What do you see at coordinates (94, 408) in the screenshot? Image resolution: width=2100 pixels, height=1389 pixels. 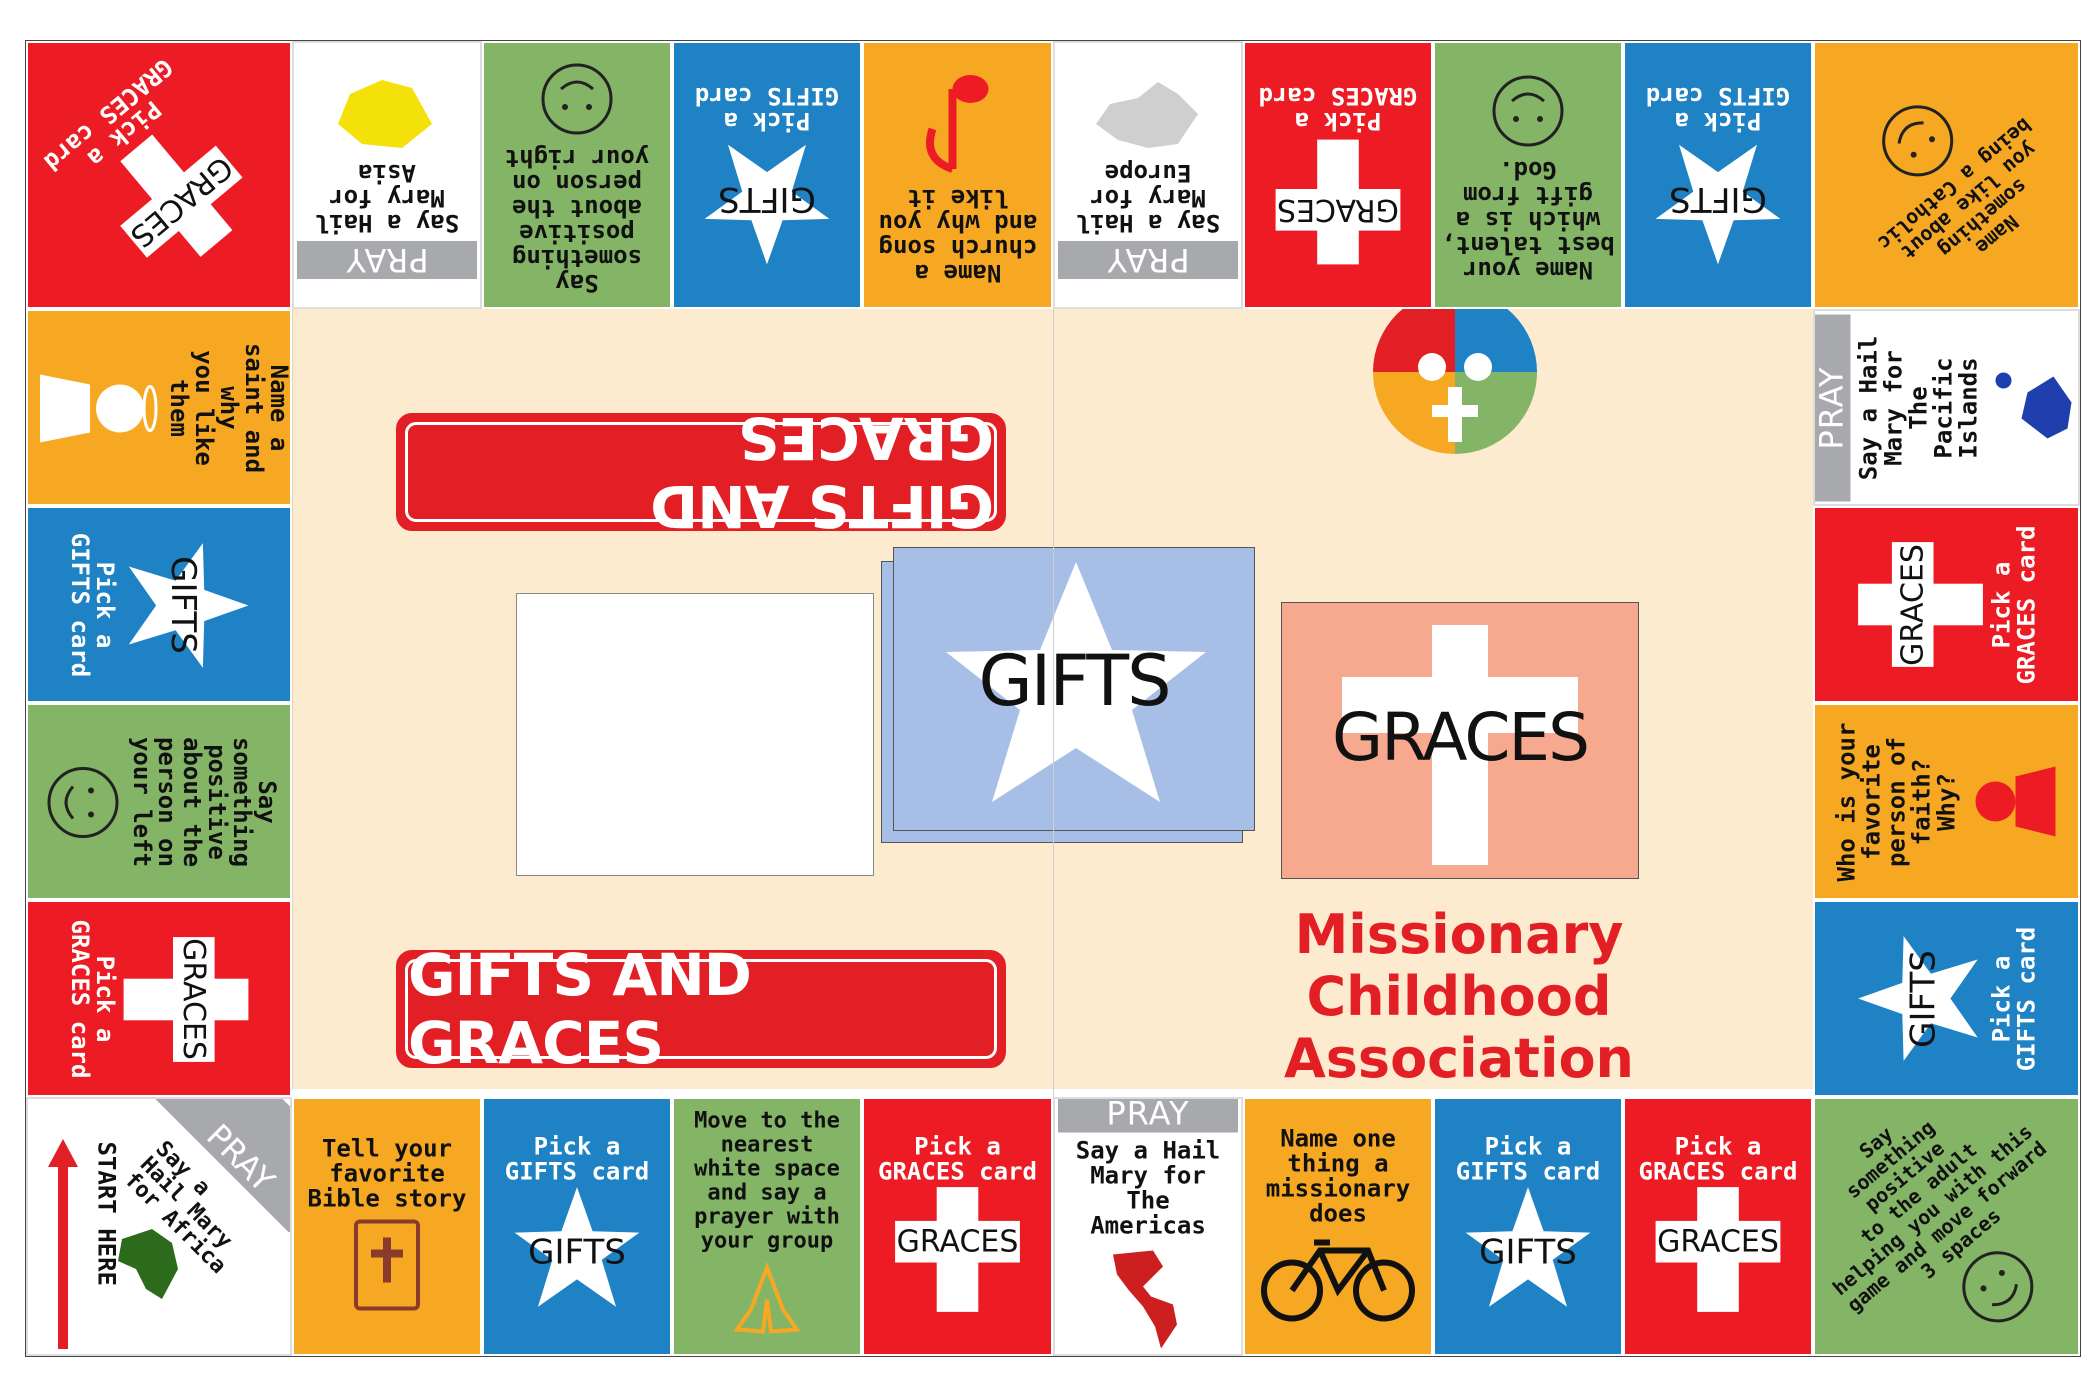 I see `saint-icon` at bounding box center [94, 408].